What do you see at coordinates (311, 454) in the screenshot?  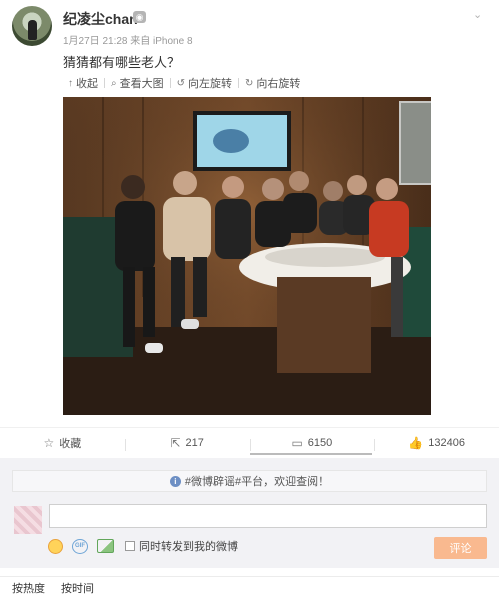 I see `active-tab-indicator` at bounding box center [311, 454].